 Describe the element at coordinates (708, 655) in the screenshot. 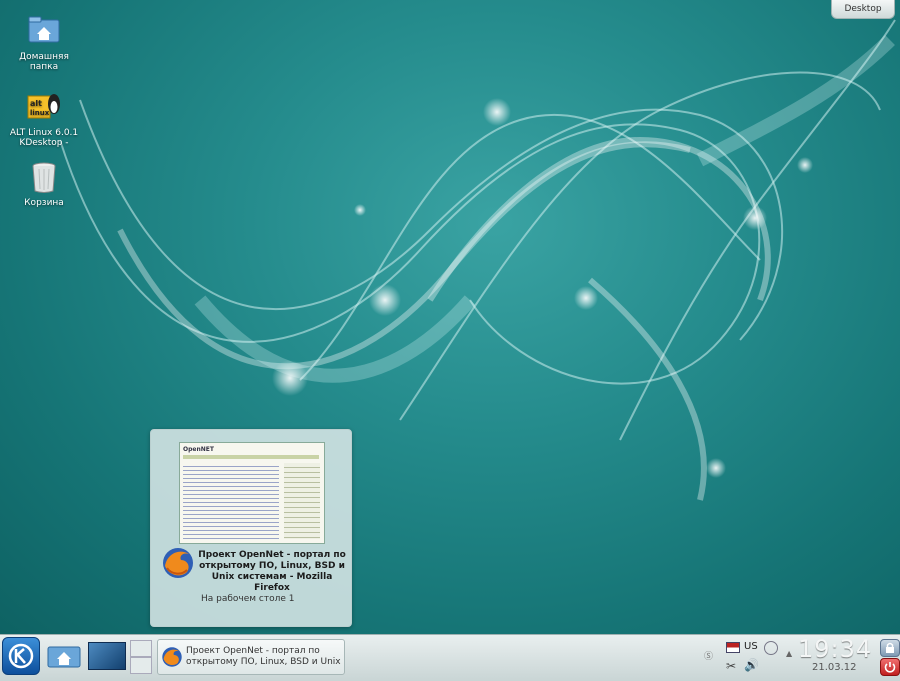

I see `systray-expand-icon: Ⓢ` at that location.